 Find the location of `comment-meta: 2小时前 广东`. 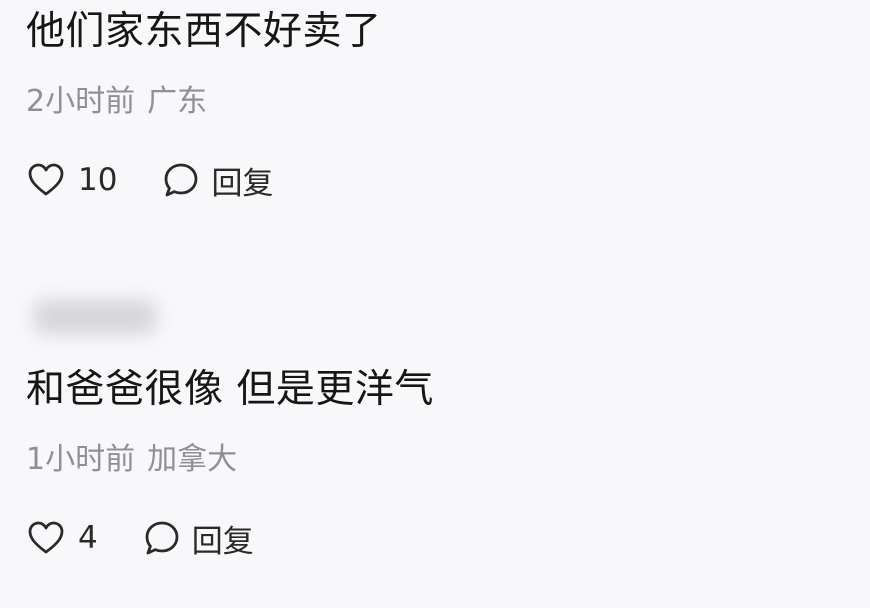

comment-meta: 2小时前 广东 is located at coordinates (448, 102).